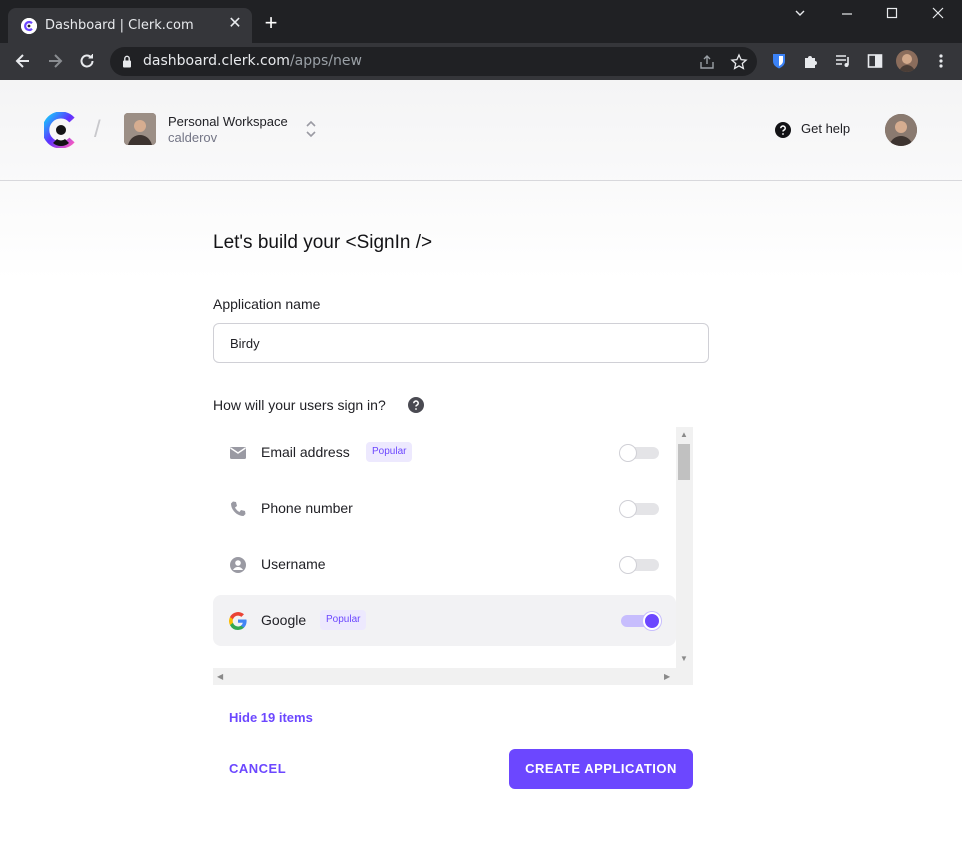  Describe the element at coordinates (29, 26) in the screenshot. I see `clerk-favicon-icon` at that location.